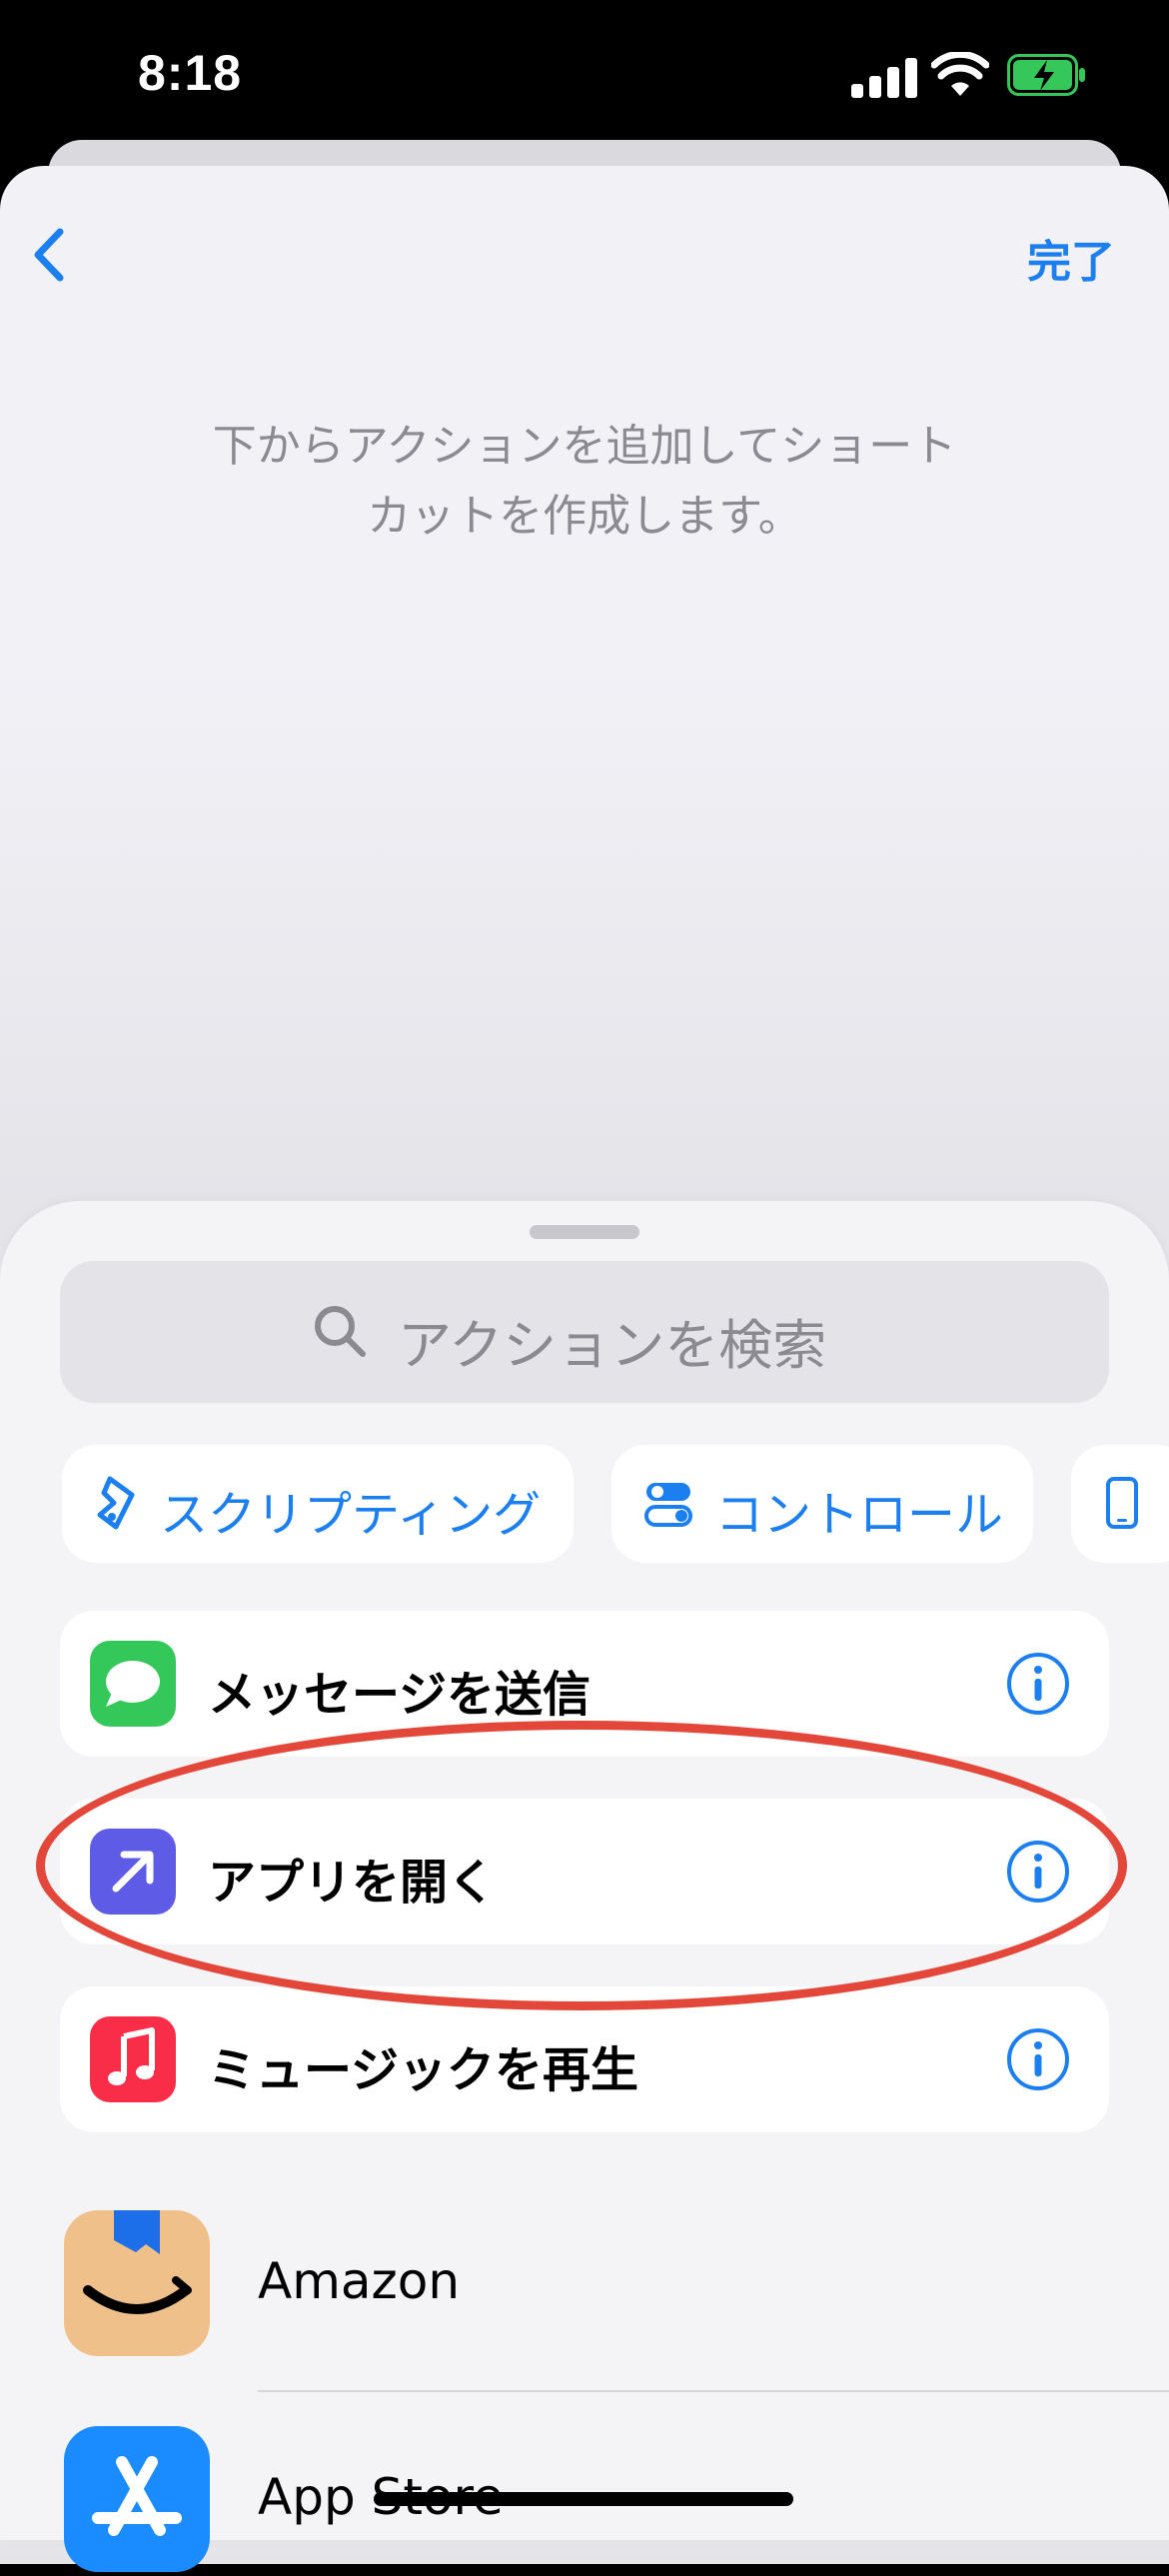  I want to click on annotation-highlight-ellipse, so click(582, 1865).